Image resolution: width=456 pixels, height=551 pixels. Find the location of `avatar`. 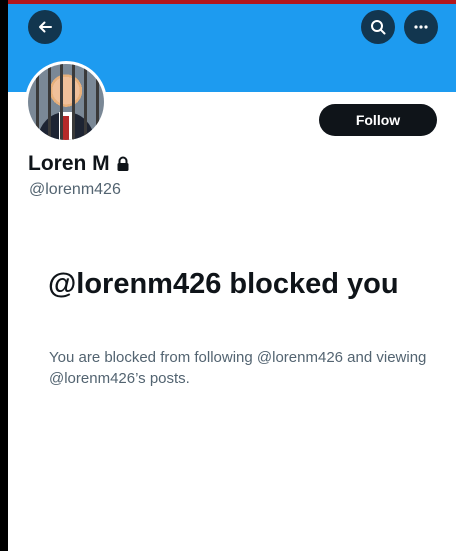

avatar is located at coordinates (66, 102).